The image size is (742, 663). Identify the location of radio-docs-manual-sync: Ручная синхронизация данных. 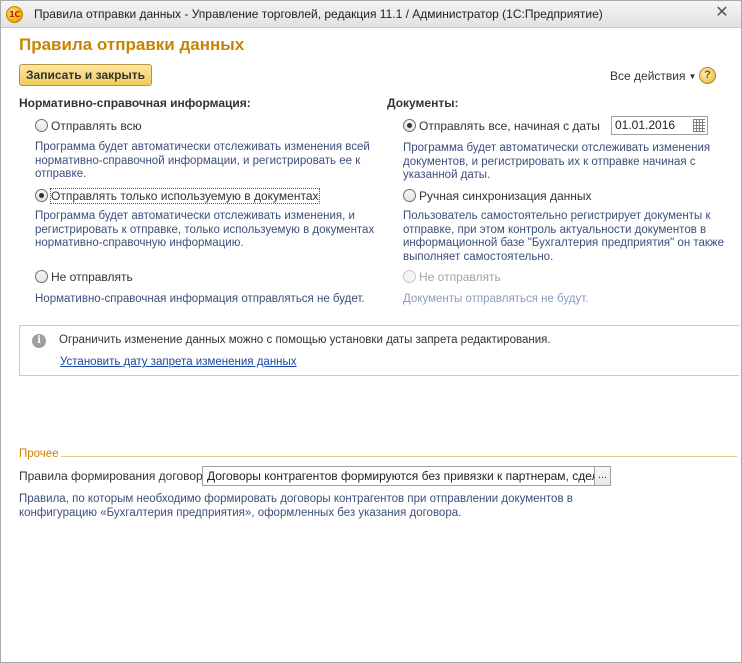
(497, 196).